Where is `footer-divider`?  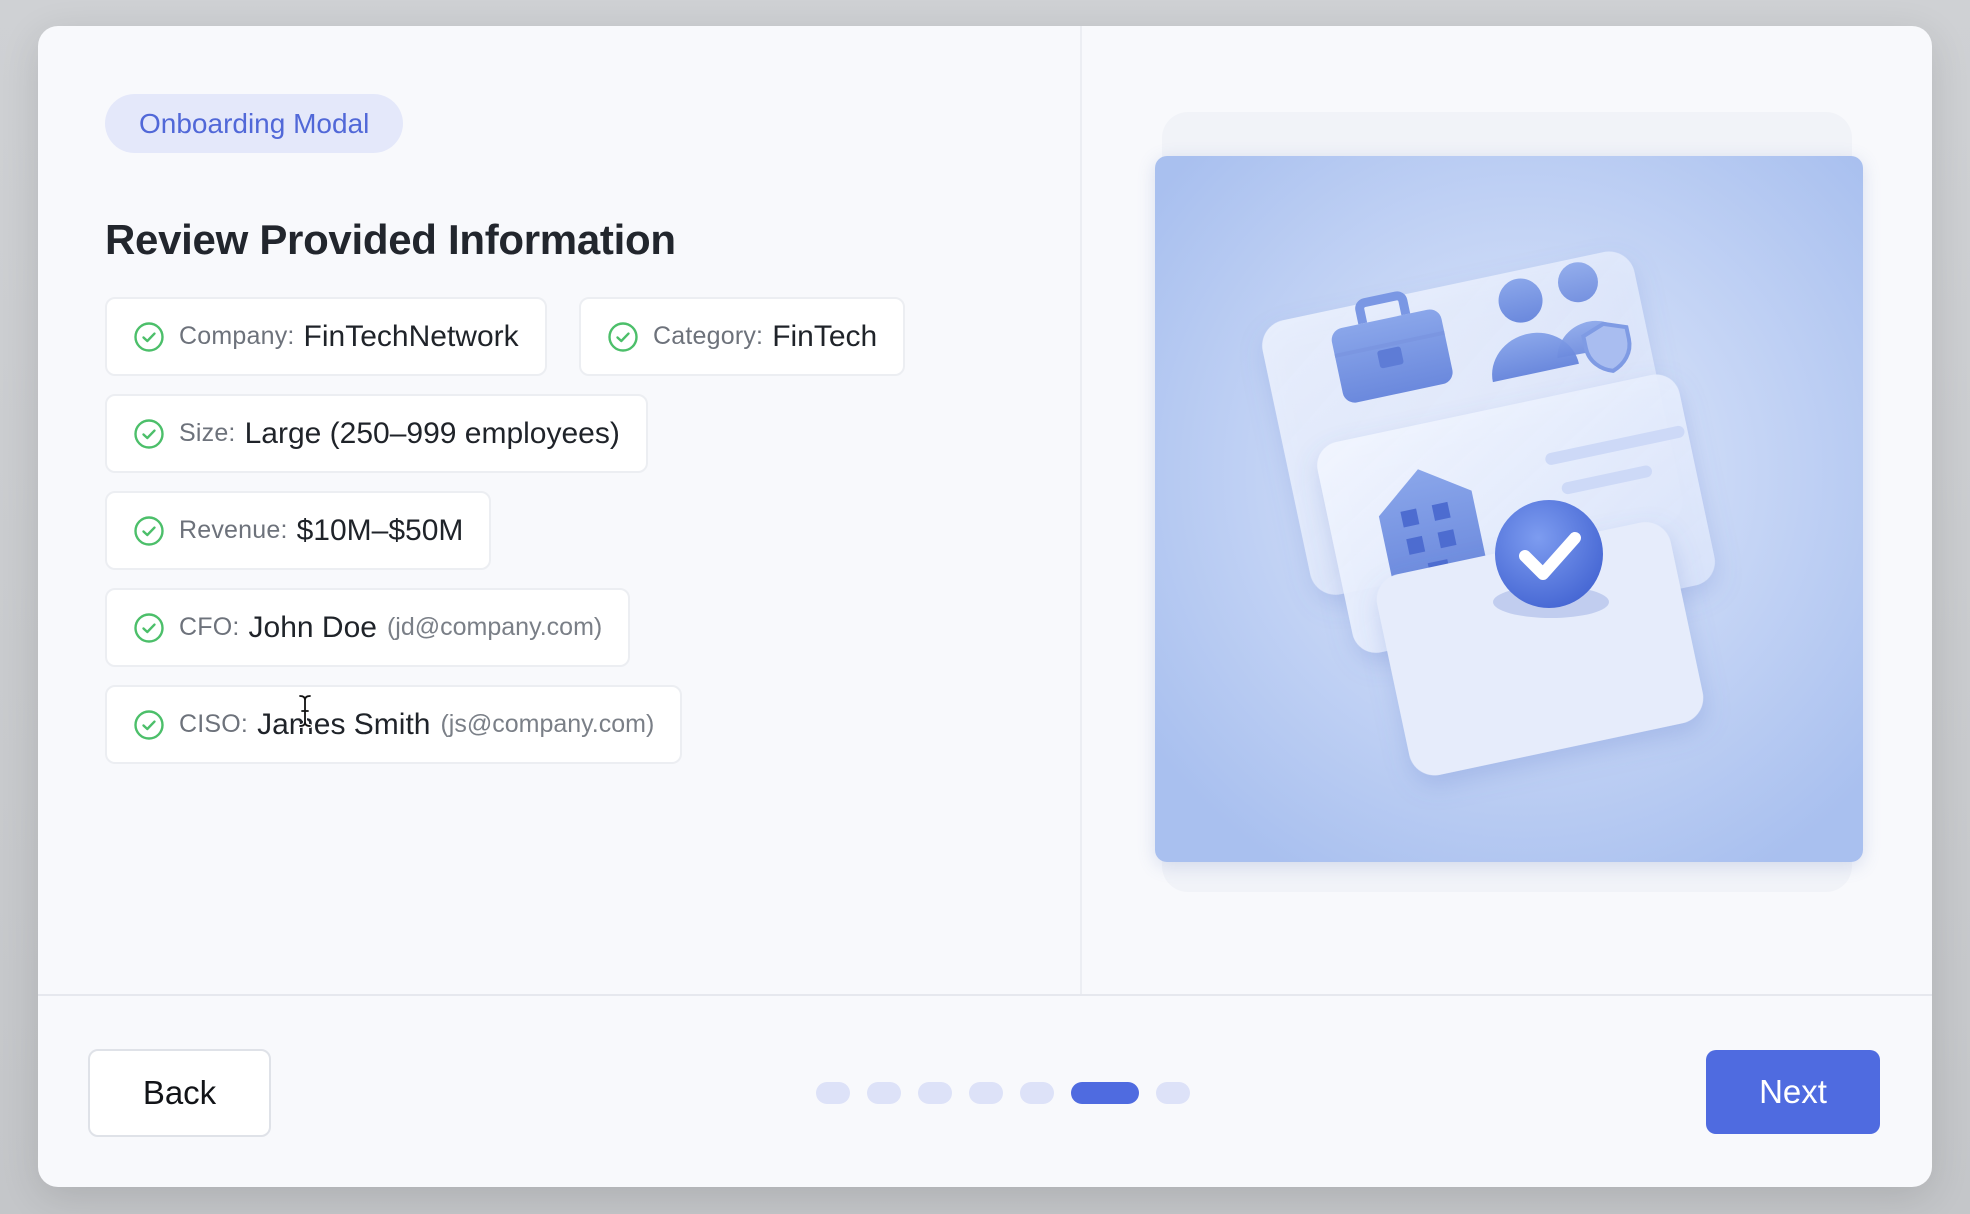 footer-divider is located at coordinates (985, 995).